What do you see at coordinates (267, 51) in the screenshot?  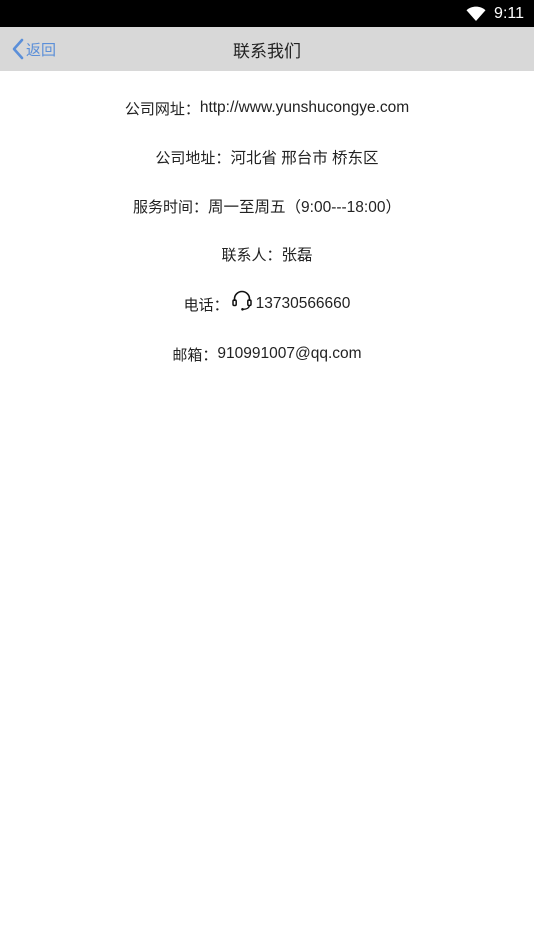 I see `page-title: 联系我们` at bounding box center [267, 51].